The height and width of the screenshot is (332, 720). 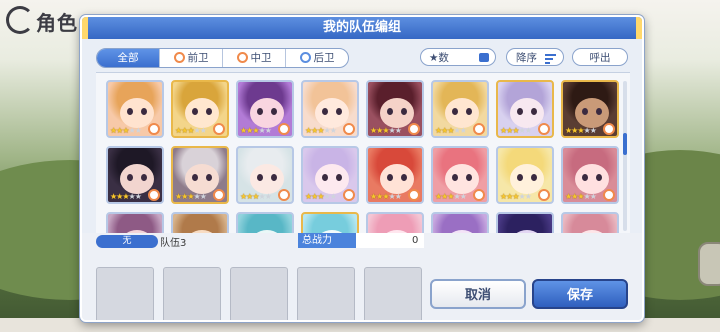 What do you see at coordinates (625, 156) in the screenshot?
I see `roster-scrollbar` at bounding box center [625, 156].